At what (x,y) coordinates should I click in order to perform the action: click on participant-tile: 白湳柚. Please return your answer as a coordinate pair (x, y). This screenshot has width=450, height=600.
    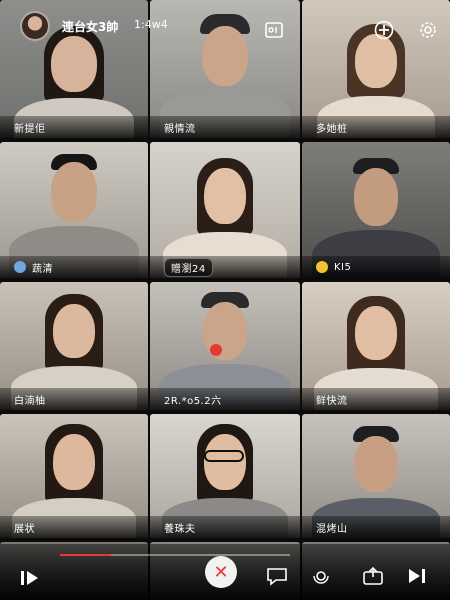
    Looking at the image, I should click on (74, 346).